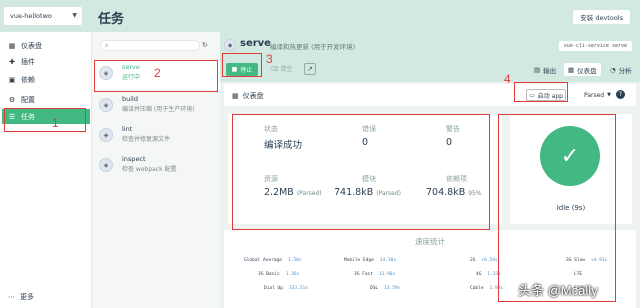 This screenshot has height=308, width=640. Describe the element at coordinates (130, 99) in the screenshot. I see `task-name: build` at that location.